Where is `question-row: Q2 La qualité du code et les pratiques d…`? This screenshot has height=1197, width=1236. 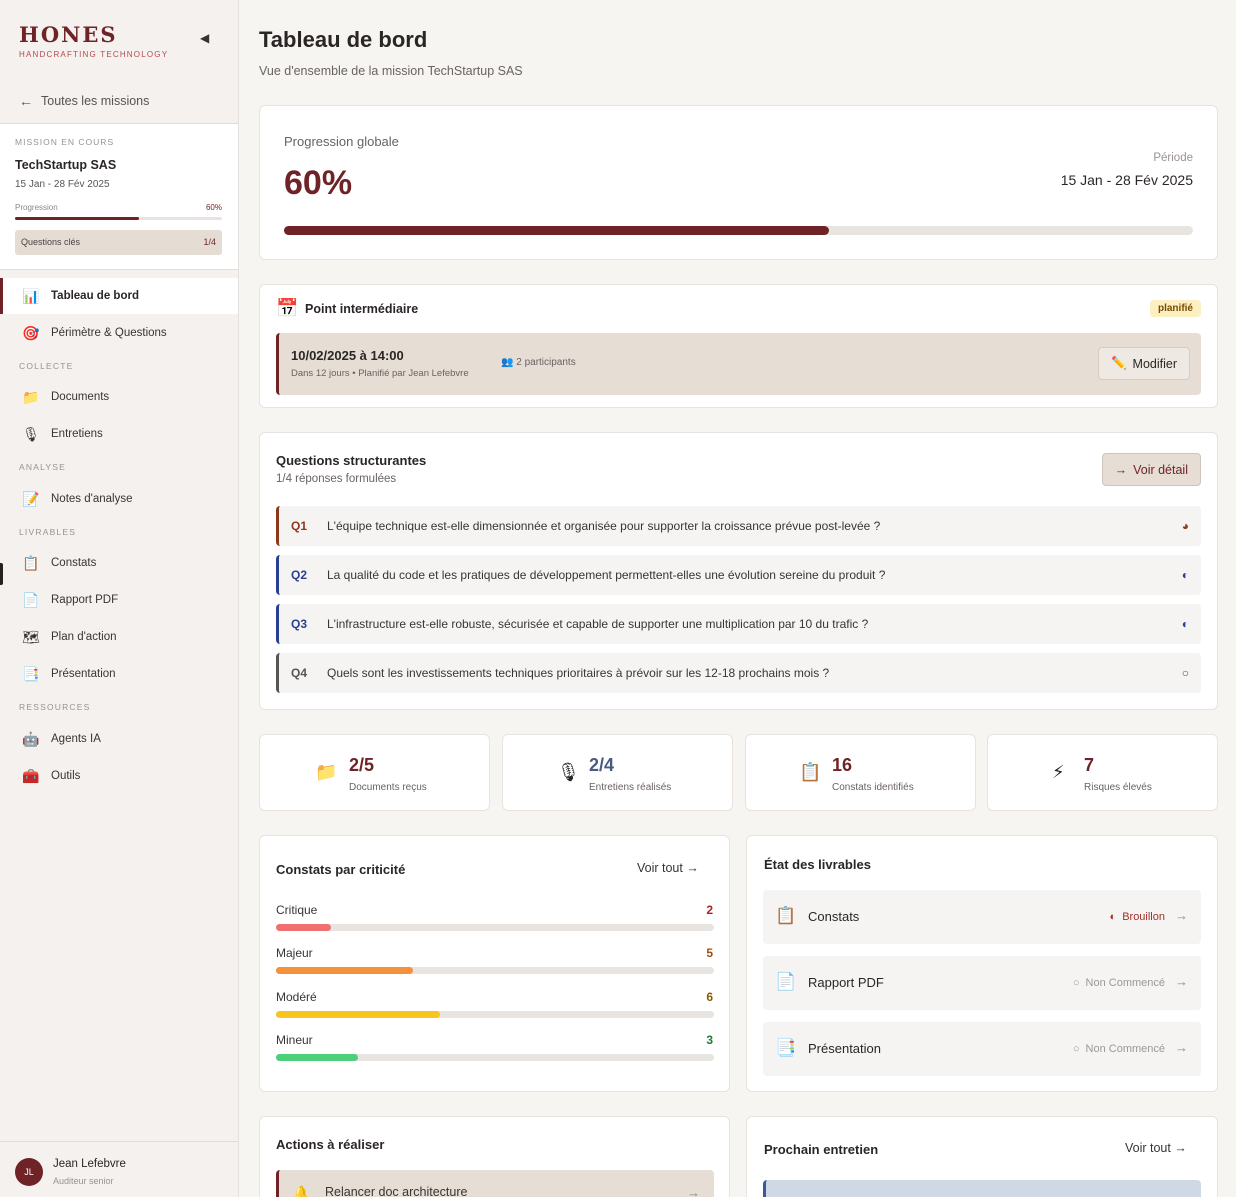
question-row: Q2 La qualité du code et les pratiques d… is located at coordinates (738, 575).